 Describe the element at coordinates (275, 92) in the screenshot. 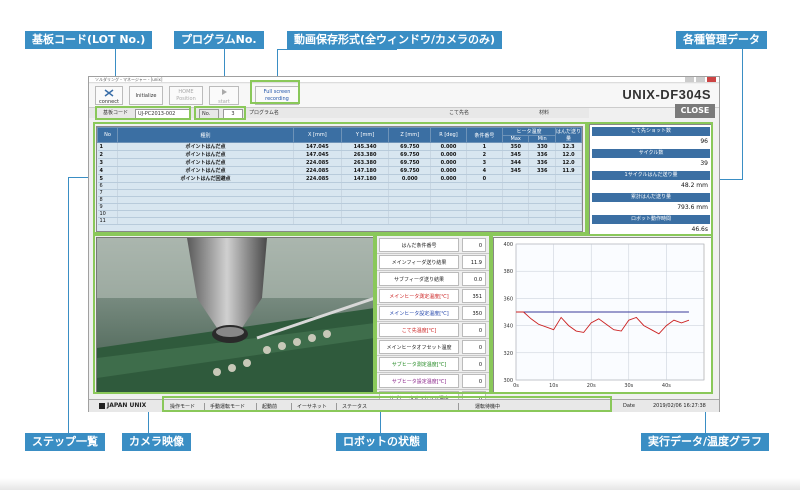

I see `highlight-video` at that location.